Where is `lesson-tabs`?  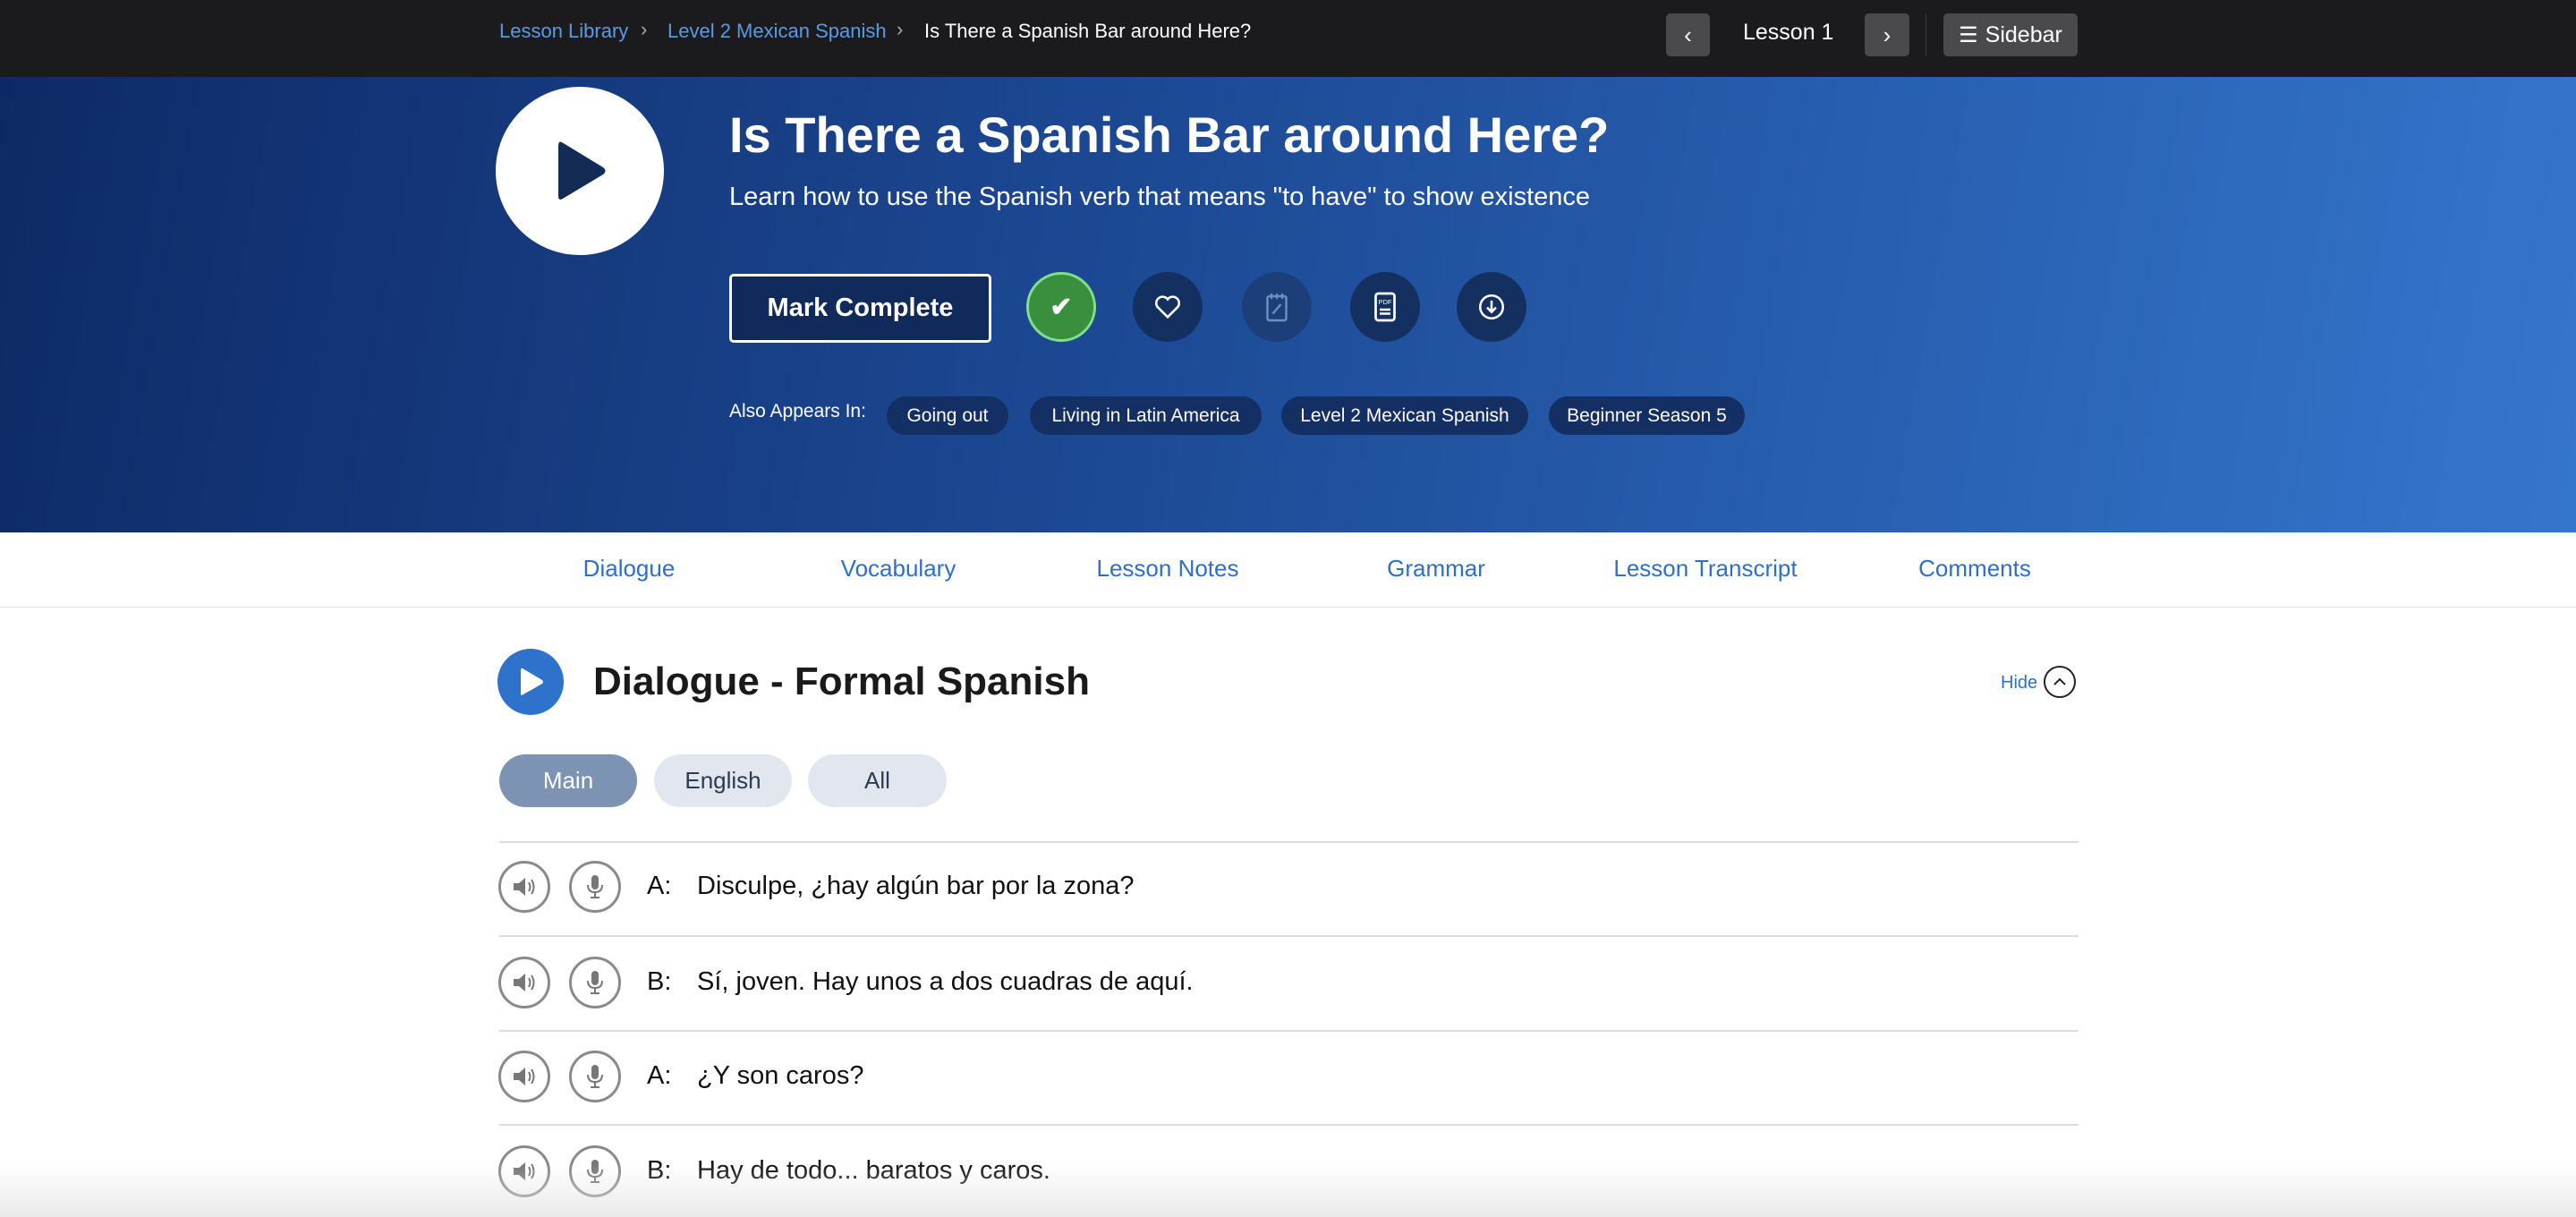
lesson-tabs is located at coordinates (1288, 570).